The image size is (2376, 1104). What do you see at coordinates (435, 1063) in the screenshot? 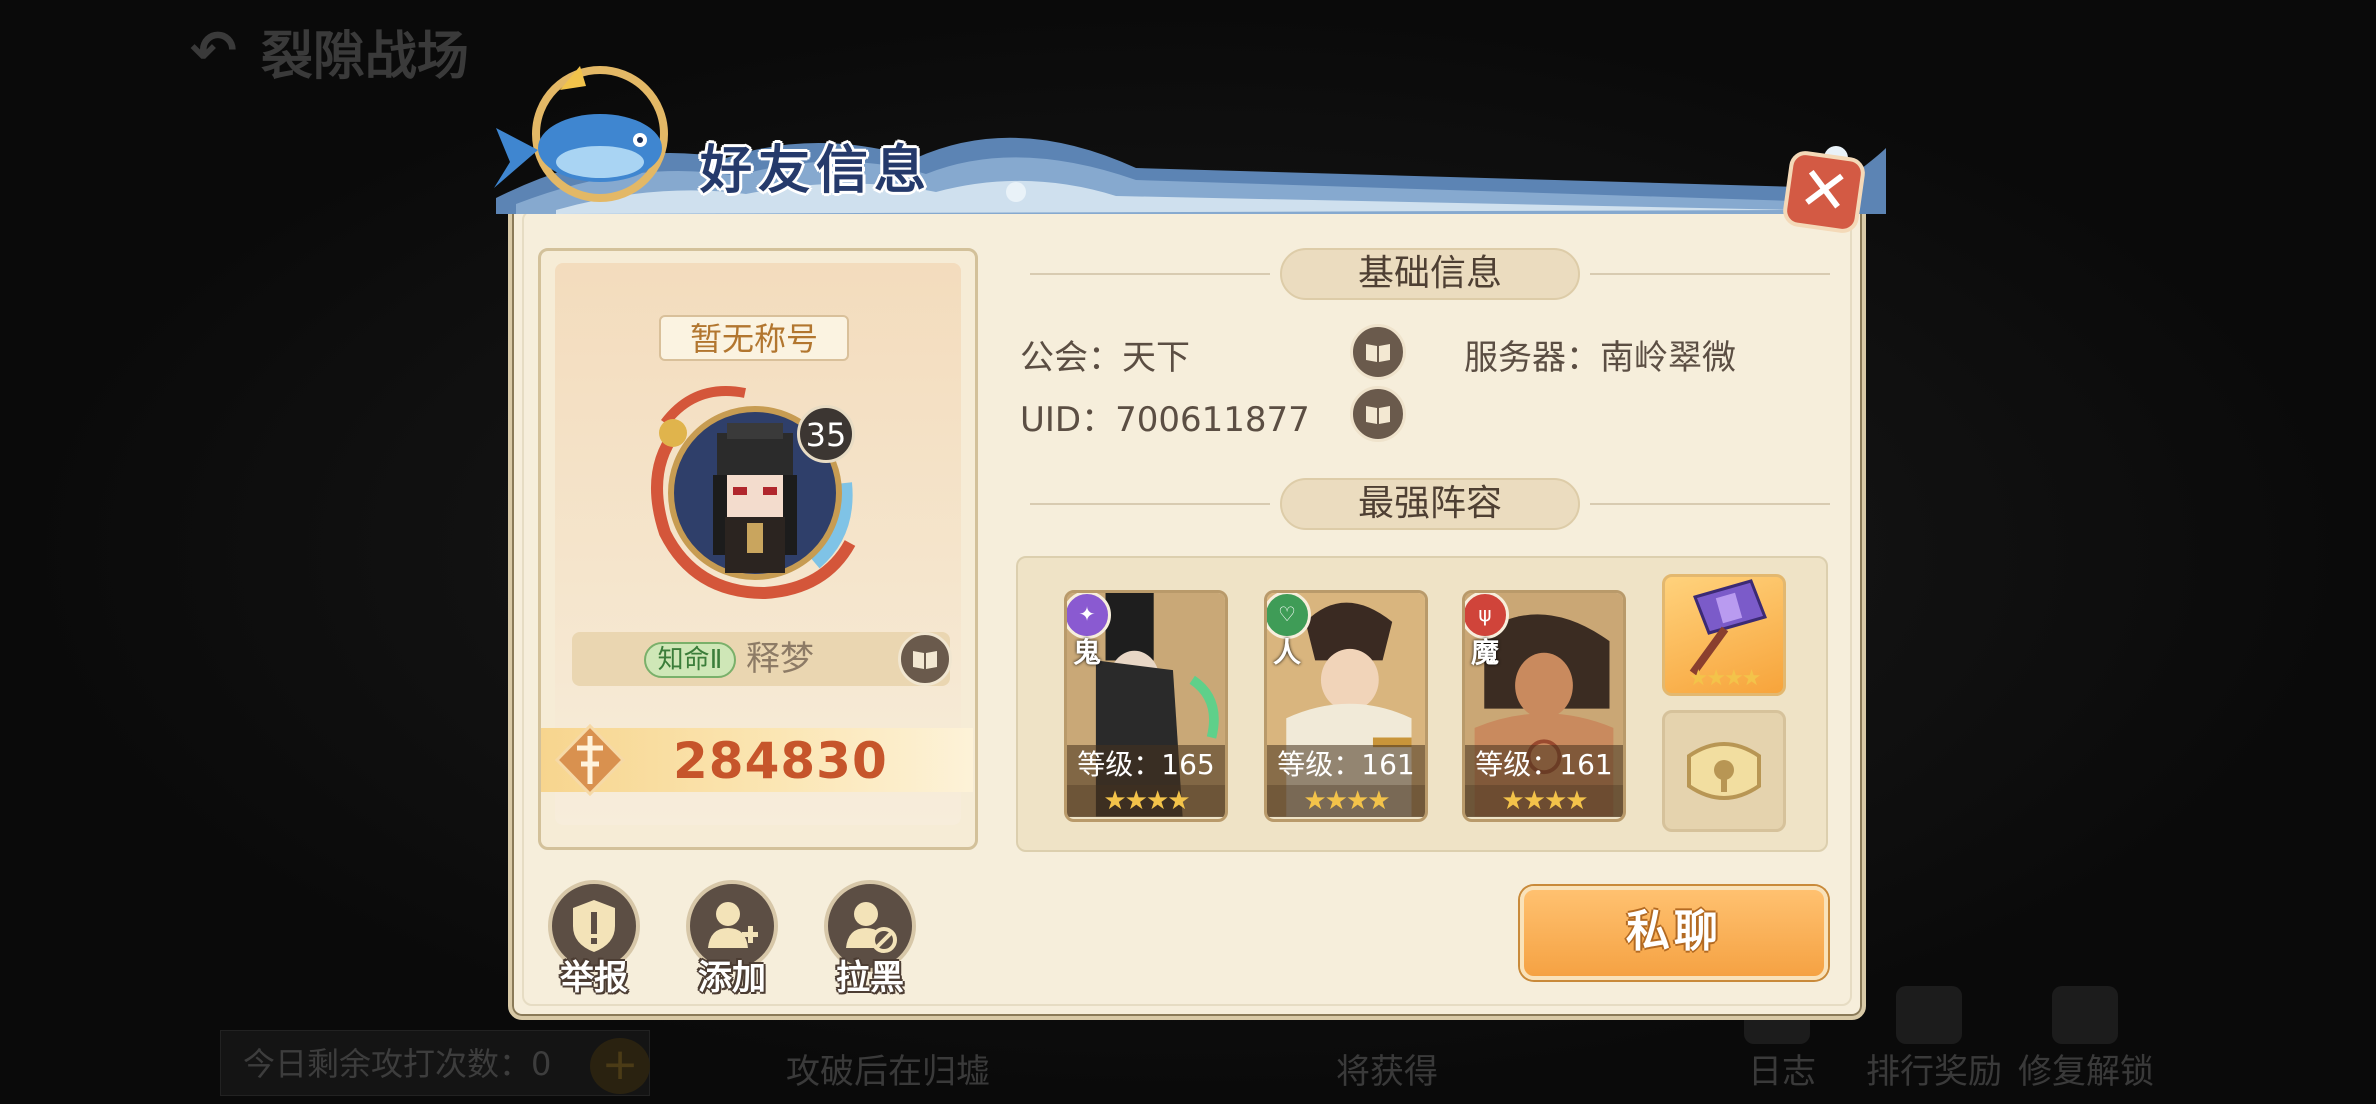
I see `attempts-label: 今日剩余攻打次数：0` at bounding box center [435, 1063].